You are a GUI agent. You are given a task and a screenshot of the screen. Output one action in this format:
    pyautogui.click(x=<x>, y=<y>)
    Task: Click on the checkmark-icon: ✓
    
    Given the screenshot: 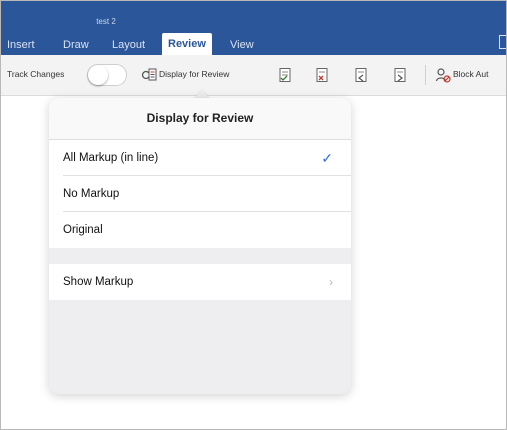 What is the action you would take?
    pyautogui.click(x=327, y=158)
    